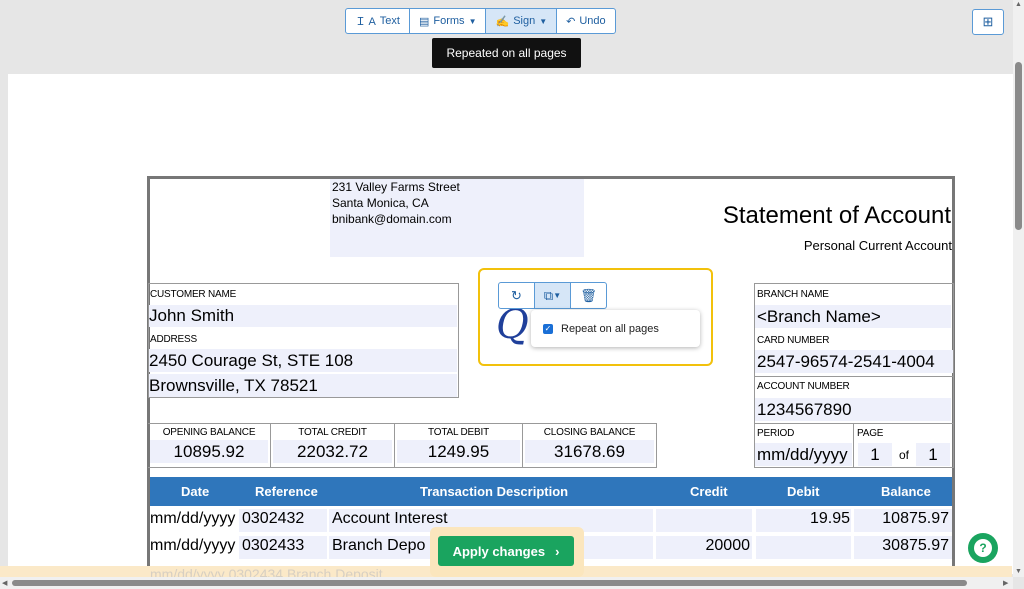 This screenshot has height=589, width=1024. Describe the element at coordinates (1018, 571) in the screenshot. I see `scroll-down-icon: ▼` at that location.